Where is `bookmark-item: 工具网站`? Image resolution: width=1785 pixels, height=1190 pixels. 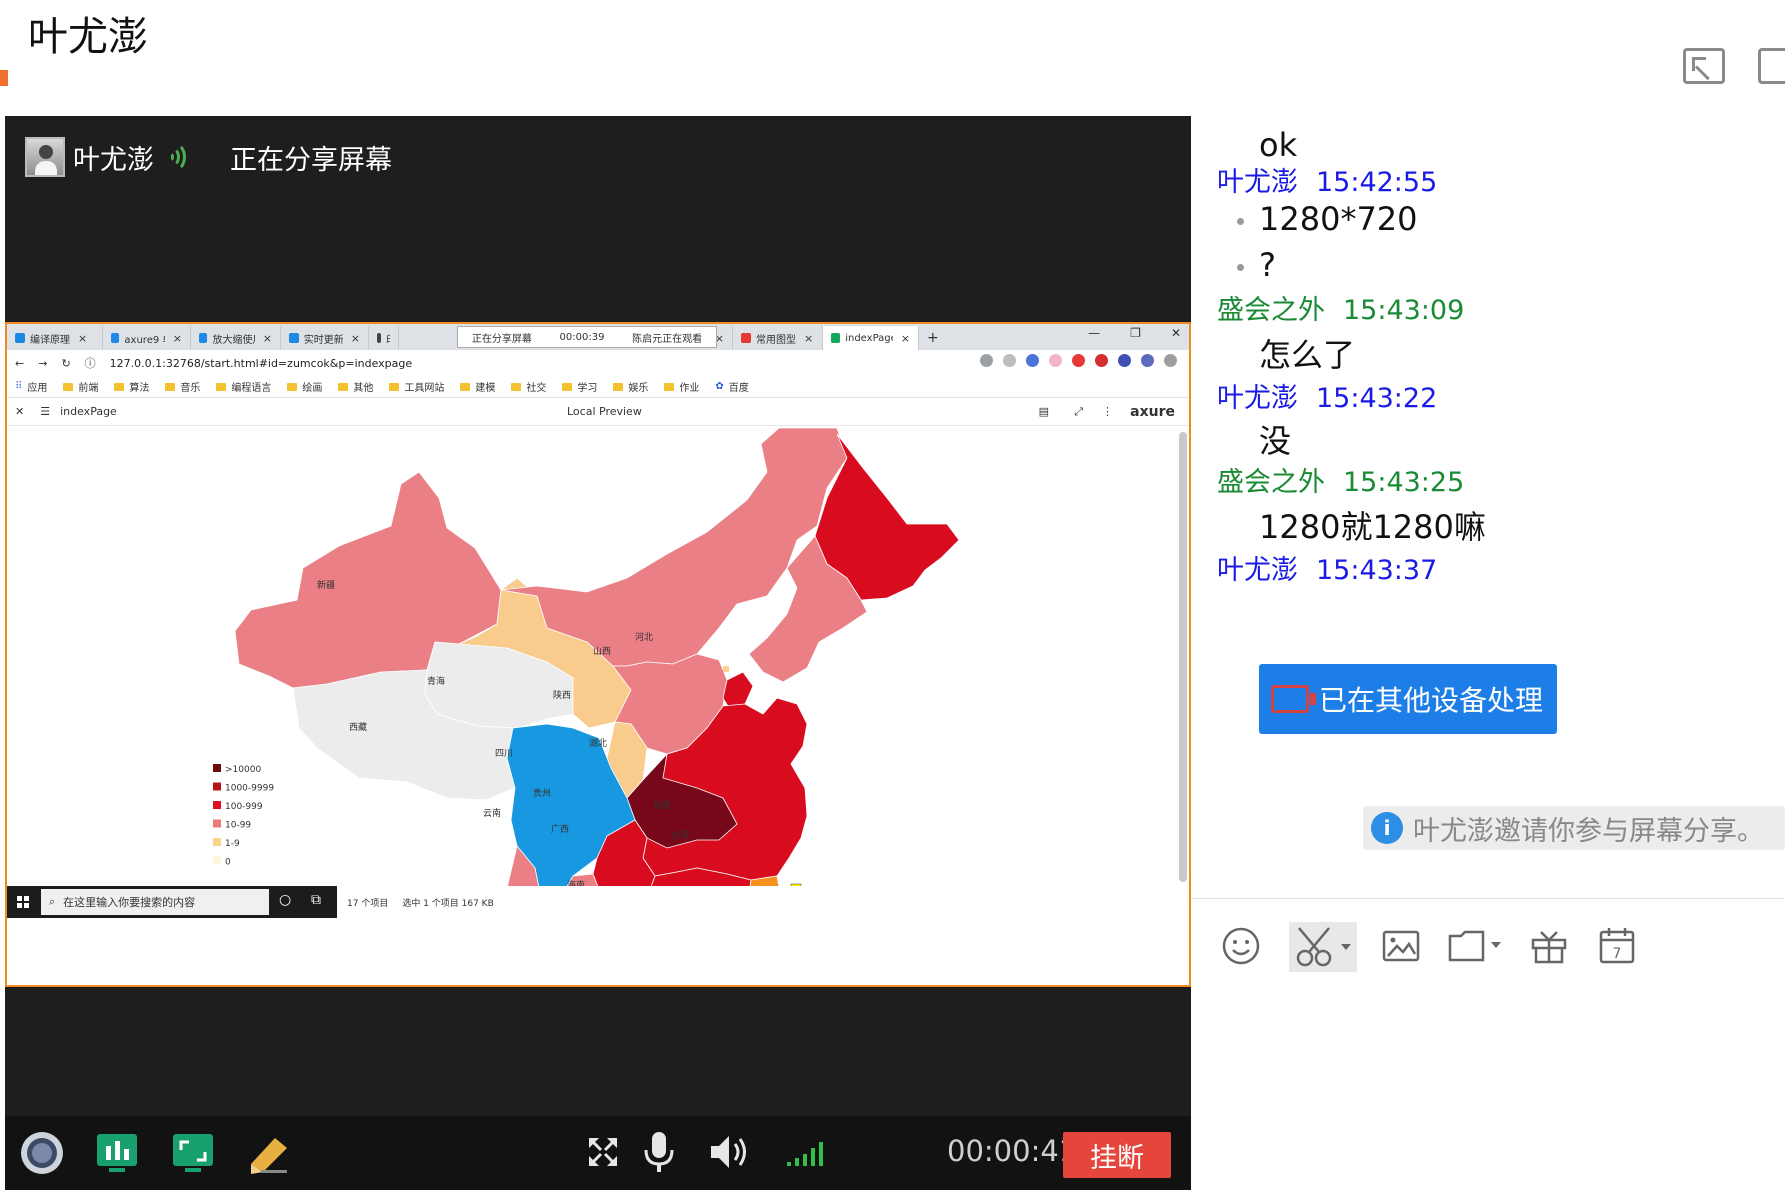 bookmark-item: 工具网站 is located at coordinates (416, 386).